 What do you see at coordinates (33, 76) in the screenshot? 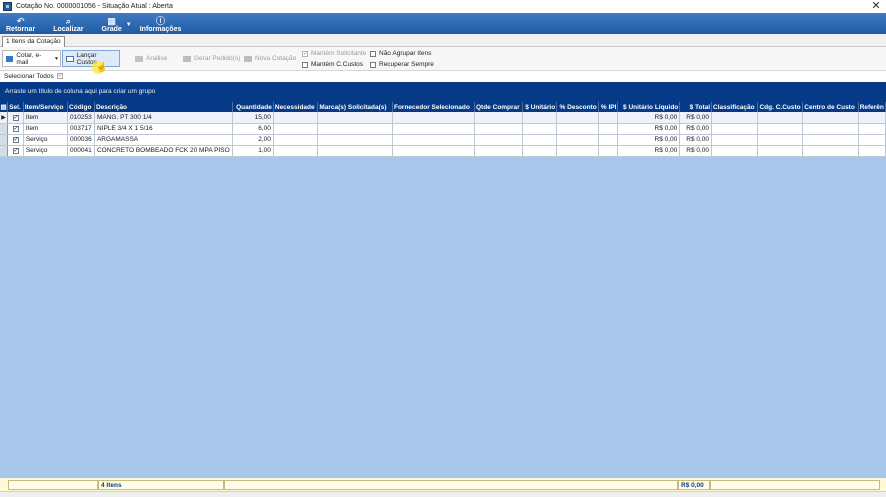
I see `select-all-checkbox: Selecionar Todos ✓` at bounding box center [33, 76].